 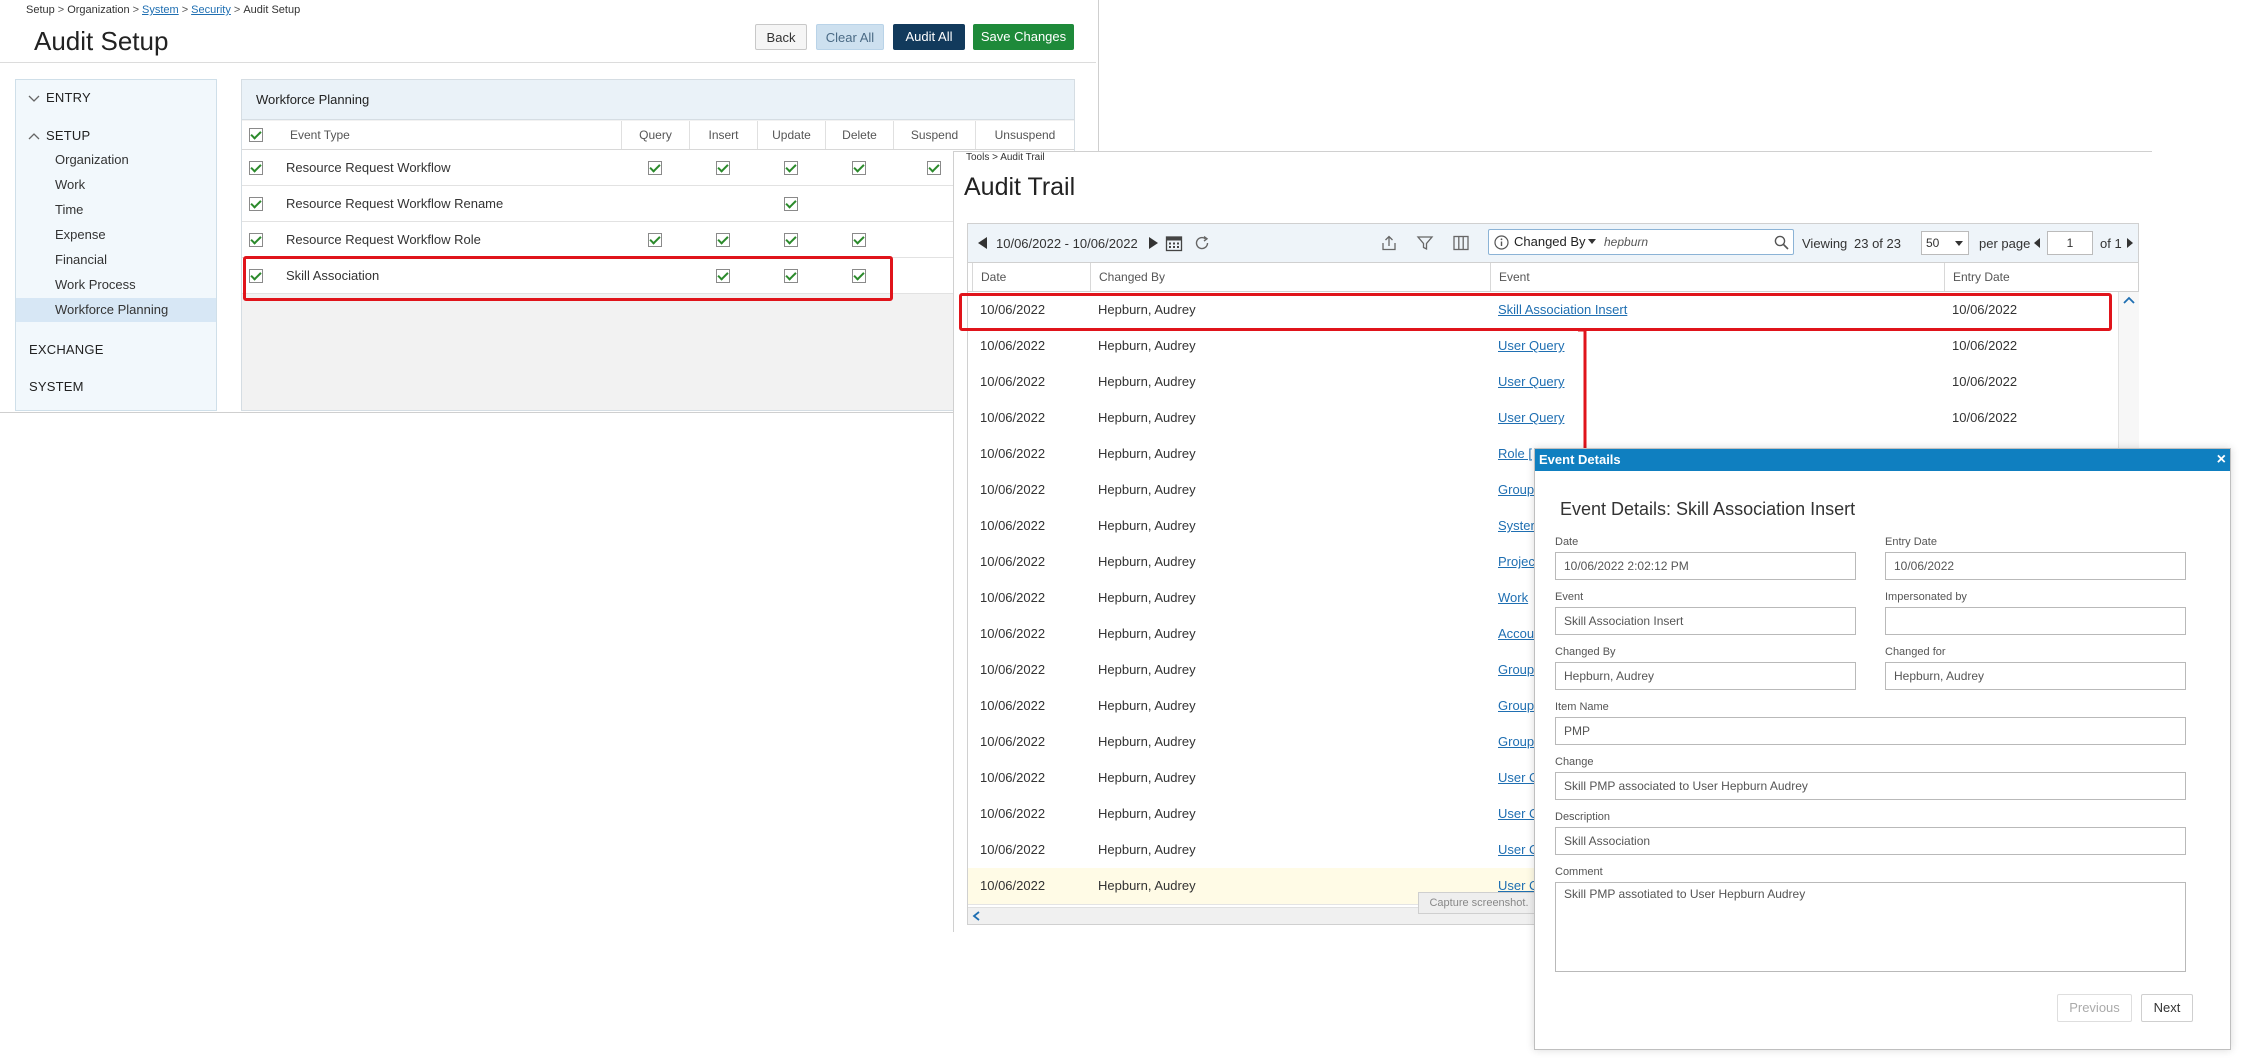 What do you see at coordinates (850, 37) in the screenshot?
I see `clear-all-button: Clear All` at bounding box center [850, 37].